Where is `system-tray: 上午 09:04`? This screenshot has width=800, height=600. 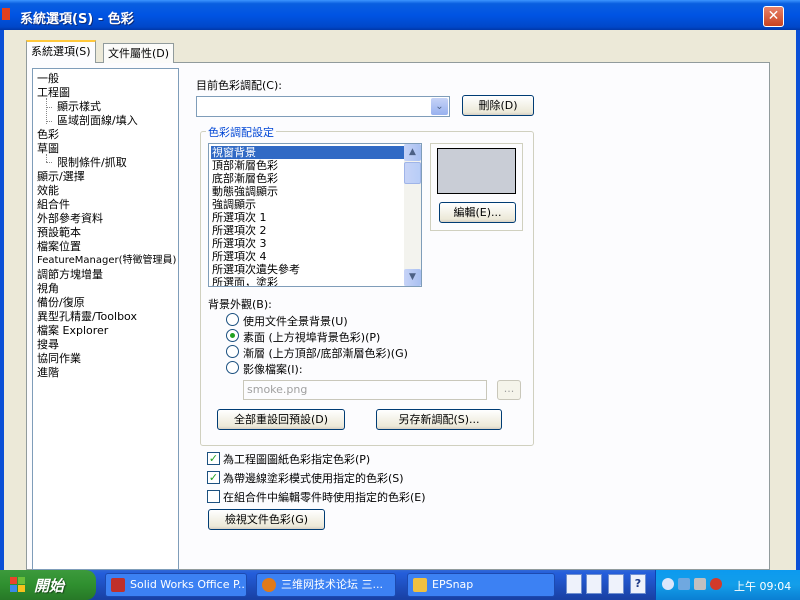
system-tray: 上午 09:04 is located at coordinates (727, 585).